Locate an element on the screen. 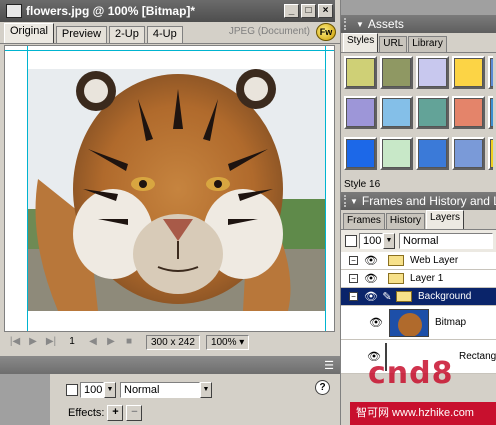  help-icon: ? is located at coordinates (322, 387).